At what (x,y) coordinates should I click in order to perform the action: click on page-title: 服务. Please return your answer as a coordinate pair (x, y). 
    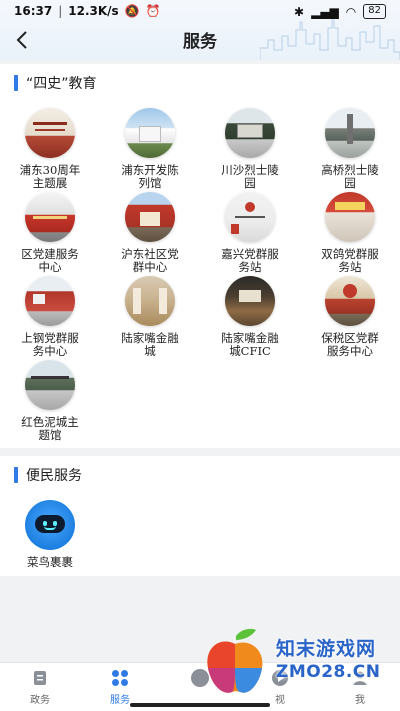
    Looking at the image, I should click on (200, 42).